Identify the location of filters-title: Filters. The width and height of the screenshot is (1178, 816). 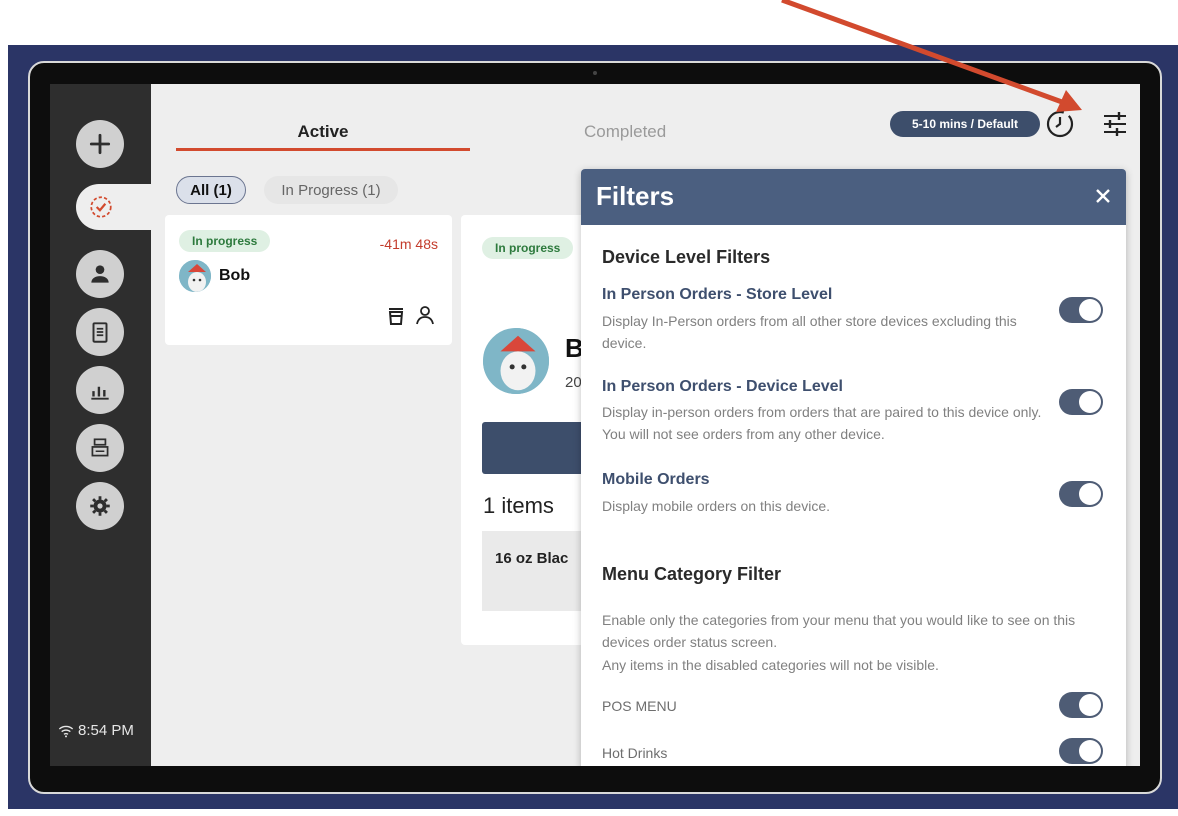
(635, 196).